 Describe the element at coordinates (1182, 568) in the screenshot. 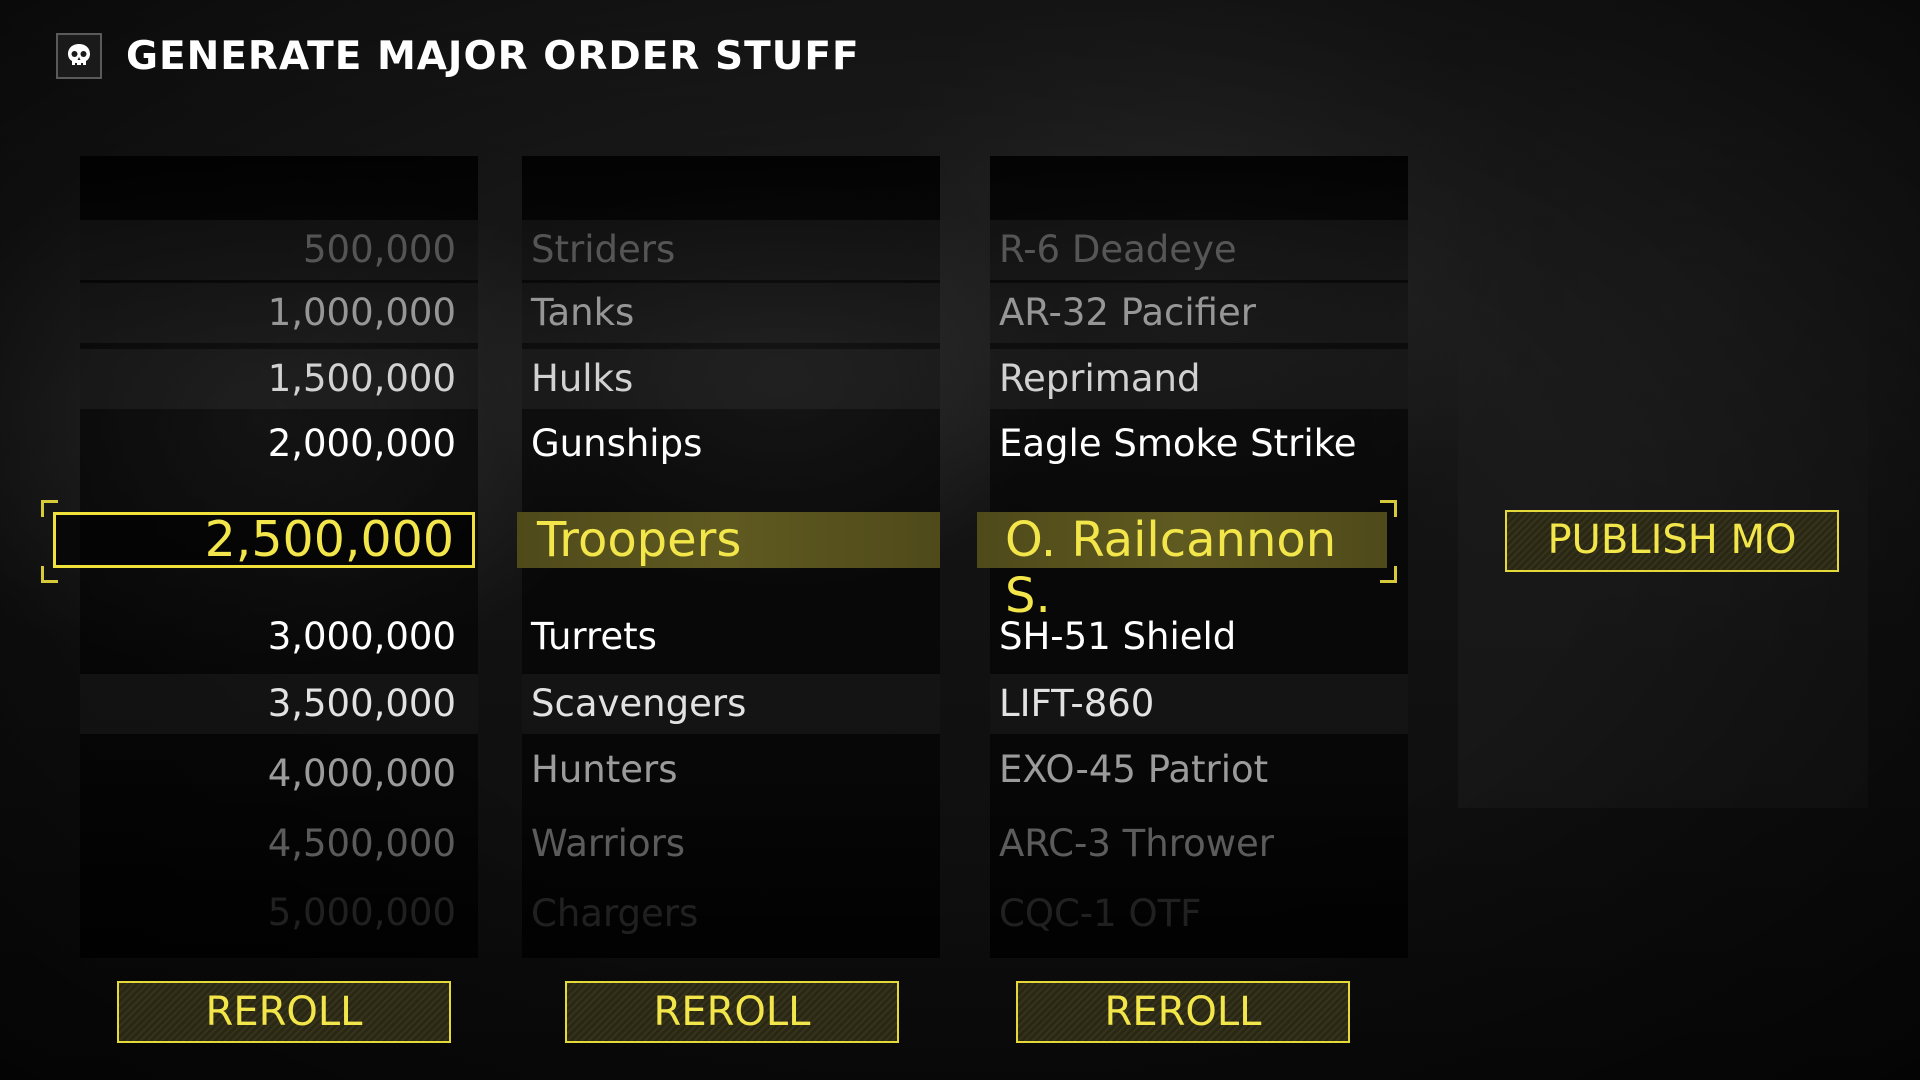

I see `selected-stratagem: O. Railcannon S.` at that location.